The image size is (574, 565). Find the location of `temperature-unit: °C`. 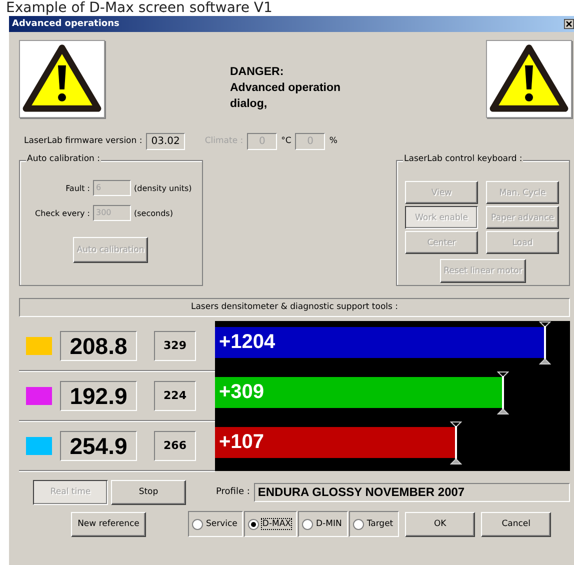

temperature-unit: °C is located at coordinates (286, 141).